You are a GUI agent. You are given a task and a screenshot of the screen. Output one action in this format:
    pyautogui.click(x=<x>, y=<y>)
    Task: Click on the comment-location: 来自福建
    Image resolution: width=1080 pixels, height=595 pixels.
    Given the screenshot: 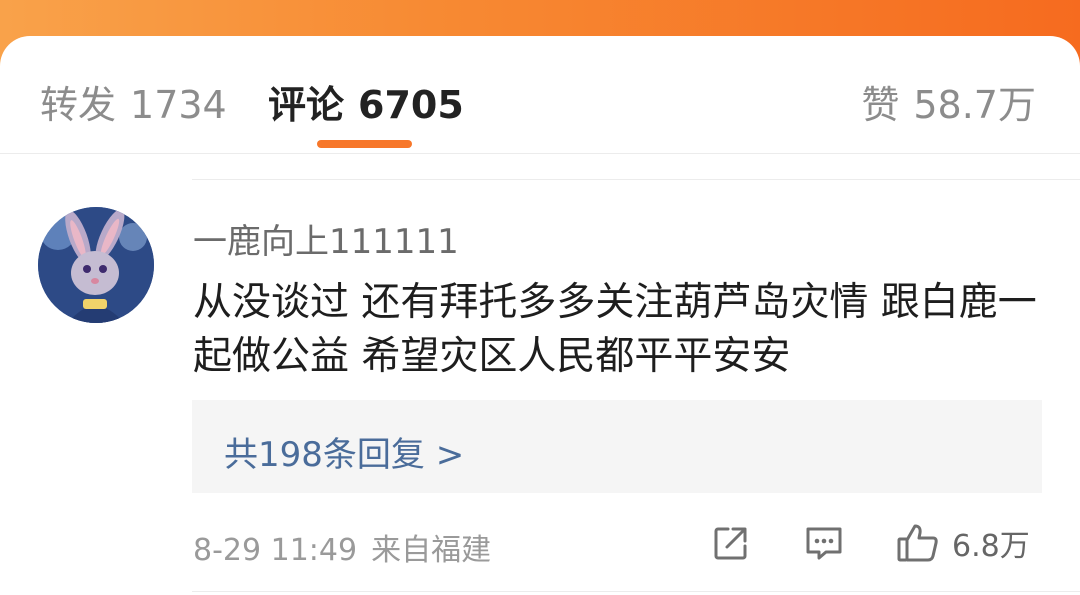 What is the action you would take?
    pyautogui.click(x=431, y=550)
    